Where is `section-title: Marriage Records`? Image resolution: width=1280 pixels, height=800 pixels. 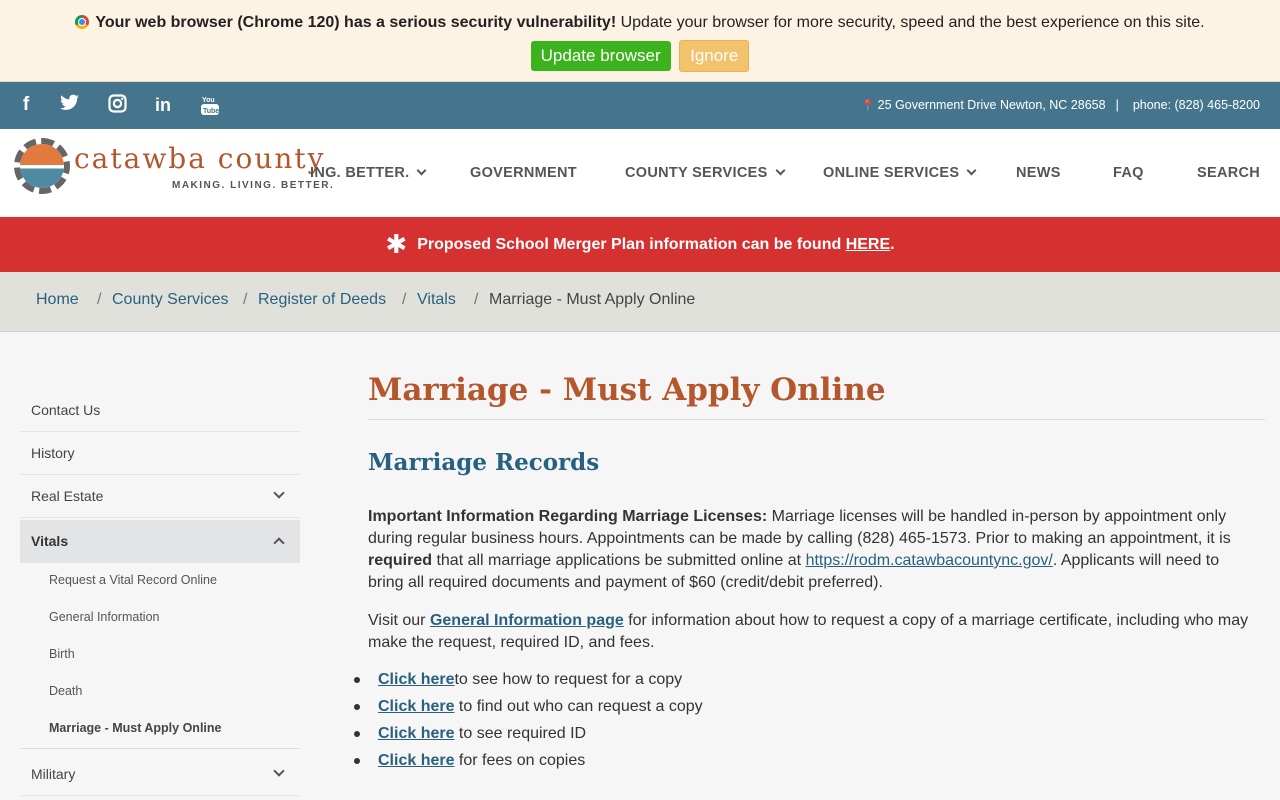
section-title: Marriage Records is located at coordinates (484, 462).